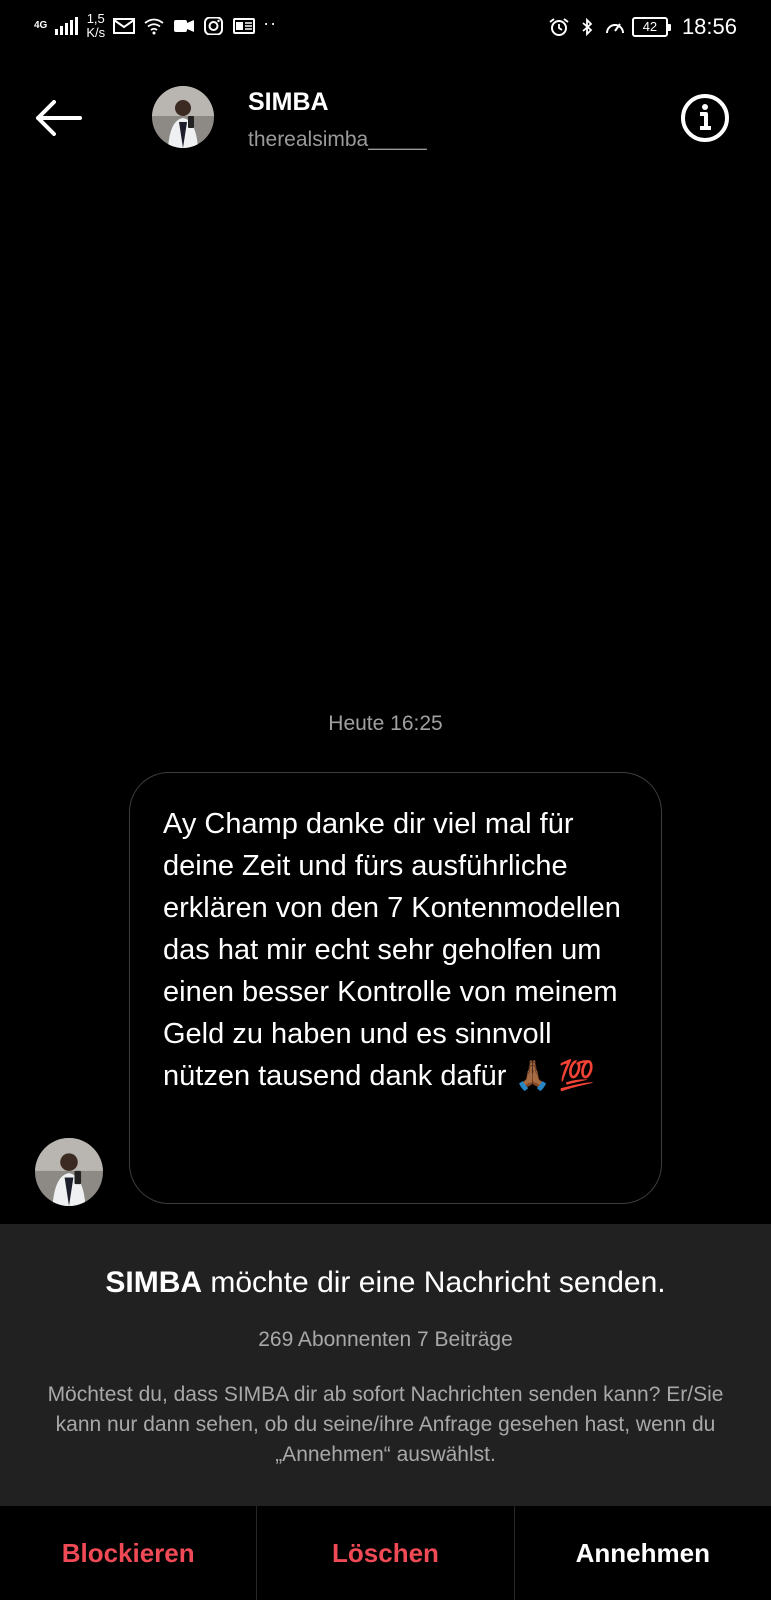 The width and height of the screenshot is (771, 1600). Describe the element at coordinates (244, 26) in the screenshot. I see `outlook-icon` at that location.